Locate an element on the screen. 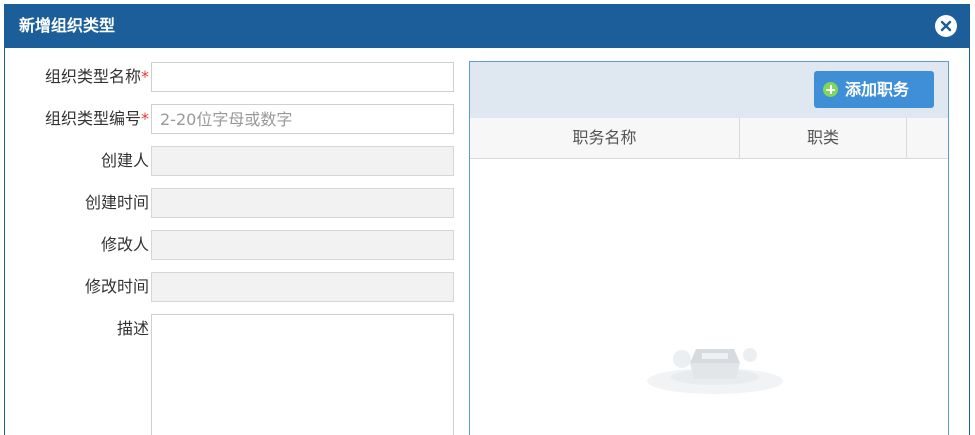 The height and width of the screenshot is (435, 975). modified-time-input is located at coordinates (302, 287).